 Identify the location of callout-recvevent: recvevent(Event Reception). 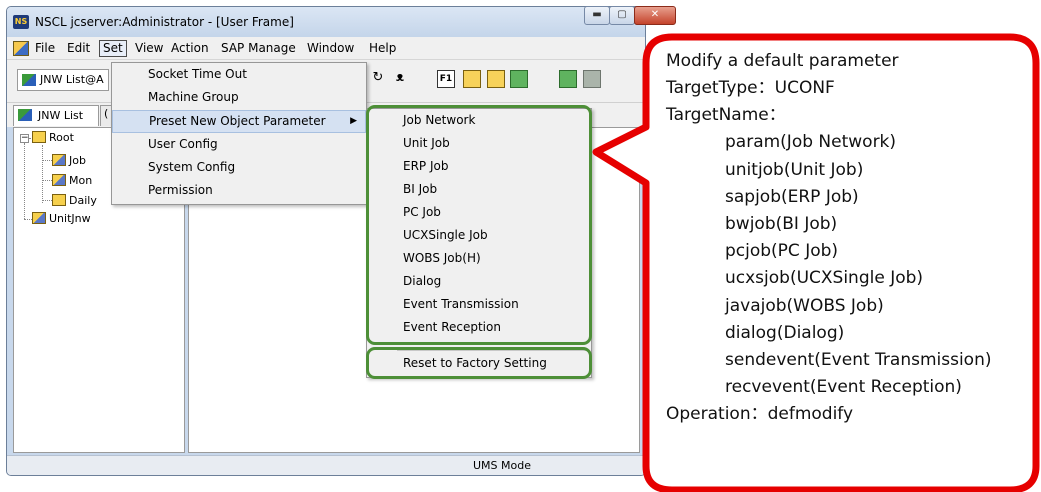
(843, 387).